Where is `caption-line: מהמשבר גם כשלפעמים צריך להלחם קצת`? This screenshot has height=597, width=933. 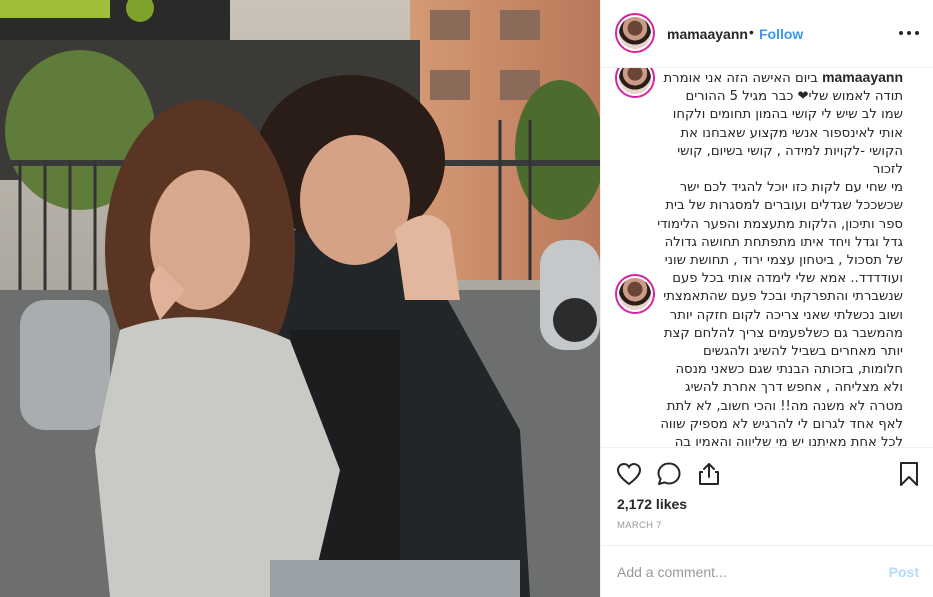
caption-line: מהמשבר גם כשלפעמים צריך להלחם קצת is located at coordinates (783, 333).